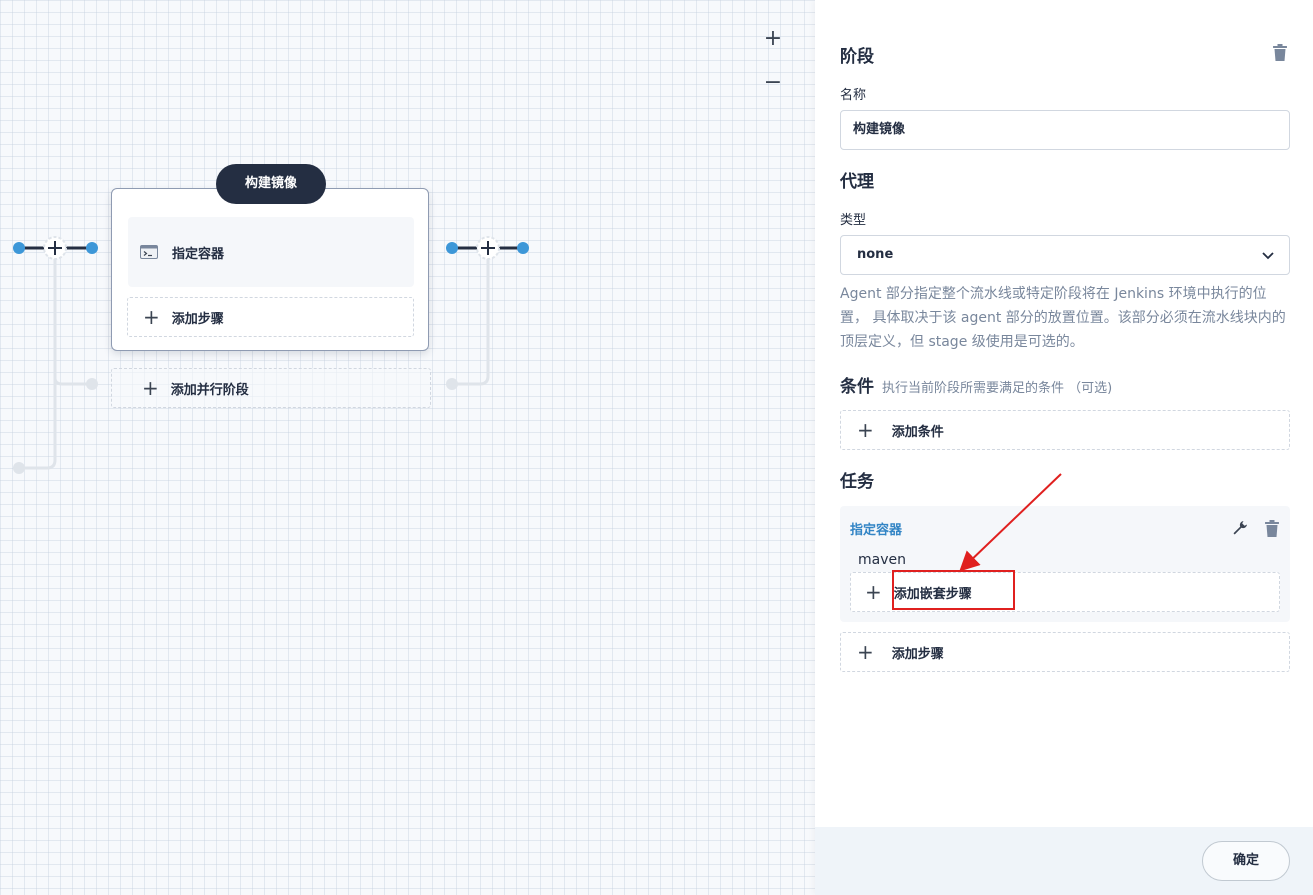 The height and width of the screenshot is (895, 1313). What do you see at coordinates (92, 248) in the screenshot?
I see `stage-input-node` at bounding box center [92, 248].